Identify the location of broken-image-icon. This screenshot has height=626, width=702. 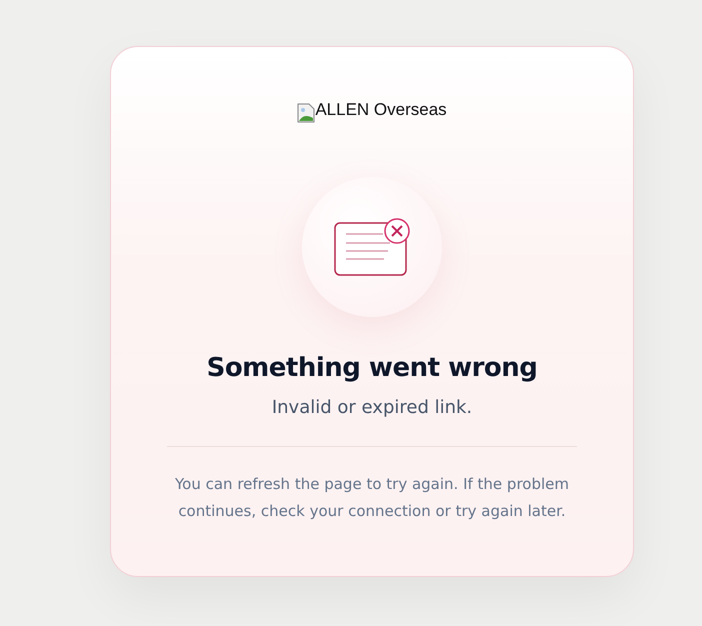
(306, 113).